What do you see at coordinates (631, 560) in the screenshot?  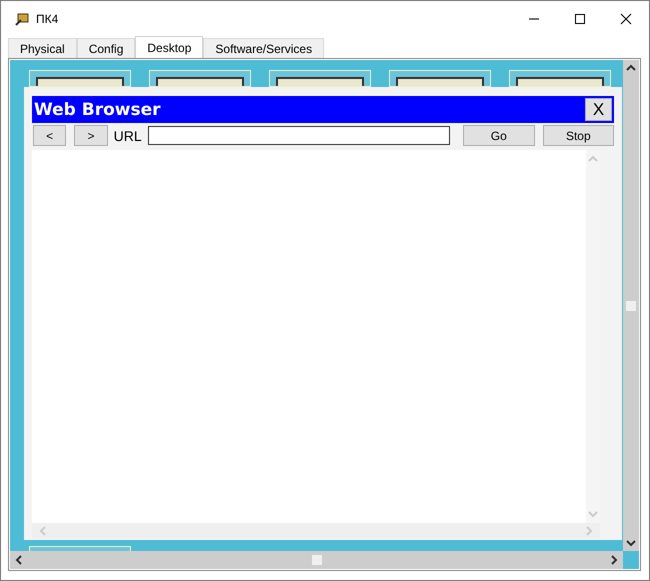 I see `scrollbar-corner` at bounding box center [631, 560].